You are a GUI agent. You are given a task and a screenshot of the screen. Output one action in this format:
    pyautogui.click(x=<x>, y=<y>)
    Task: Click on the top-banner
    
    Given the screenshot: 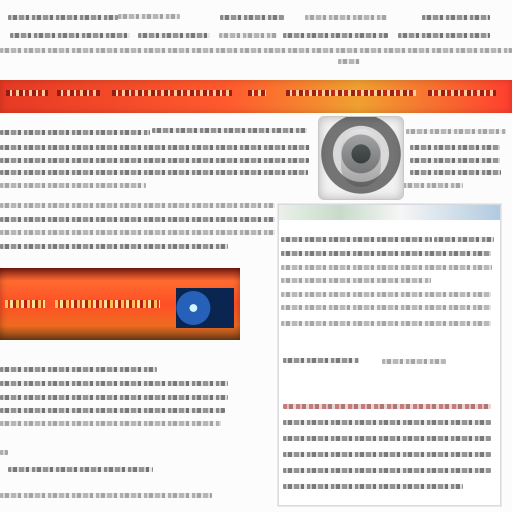 What is the action you would take?
    pyautogui.click(x=256, y=96)
    